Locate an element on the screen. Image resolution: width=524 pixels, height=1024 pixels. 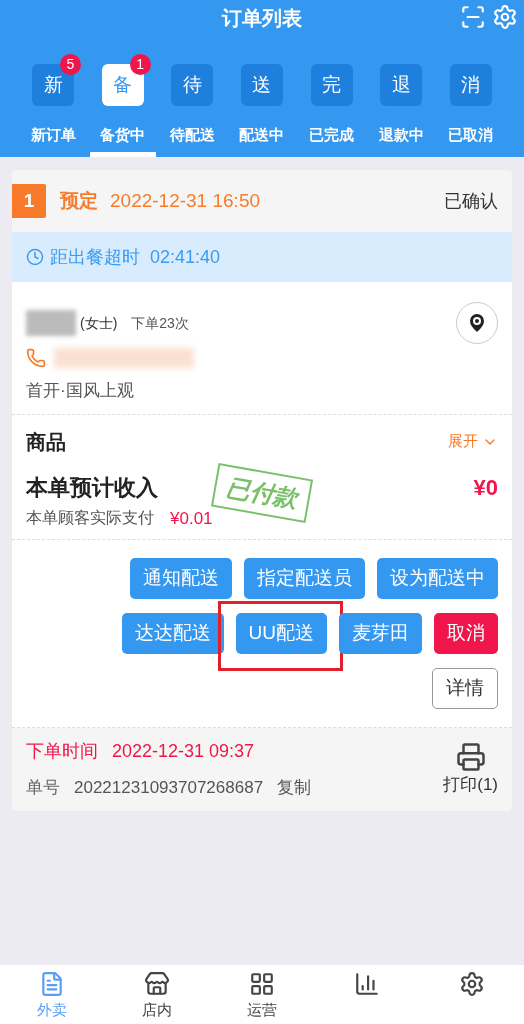
status-tab: 待 待配送 is located at coordinates (192, 105).